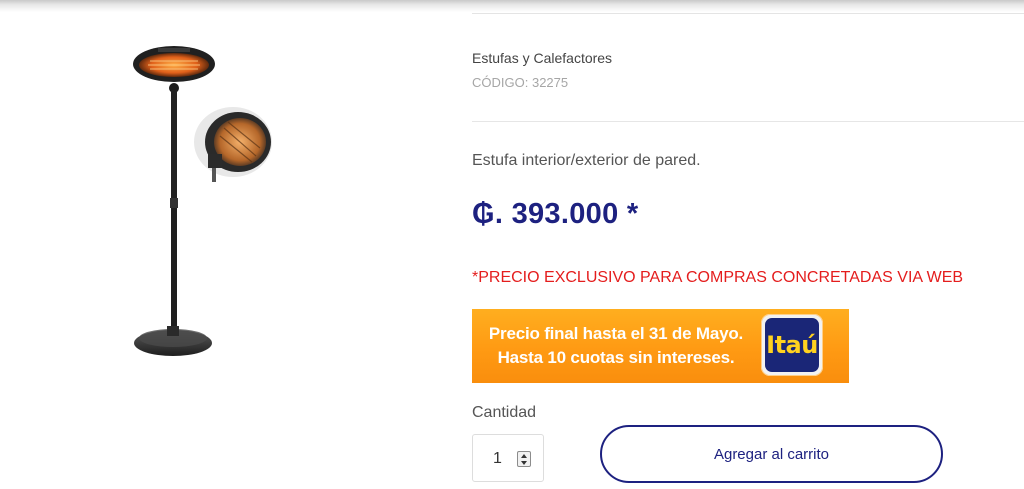 This screenshot has width=1024, height=489. I want to click on promo-line-2: Hasta 10 cuotas sin intereses., so click(616, 357).